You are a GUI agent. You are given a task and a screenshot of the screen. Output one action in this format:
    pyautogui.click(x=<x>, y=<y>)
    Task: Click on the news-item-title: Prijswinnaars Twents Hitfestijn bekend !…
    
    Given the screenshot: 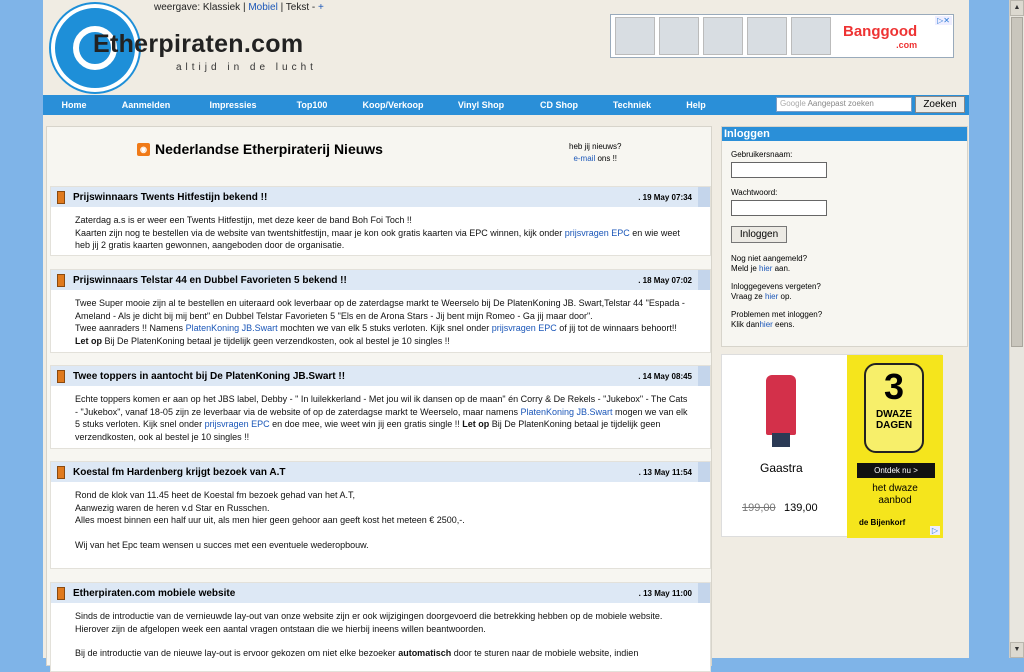 What is the action you would take?
    pyautogui.click(x=355, y=197)
    